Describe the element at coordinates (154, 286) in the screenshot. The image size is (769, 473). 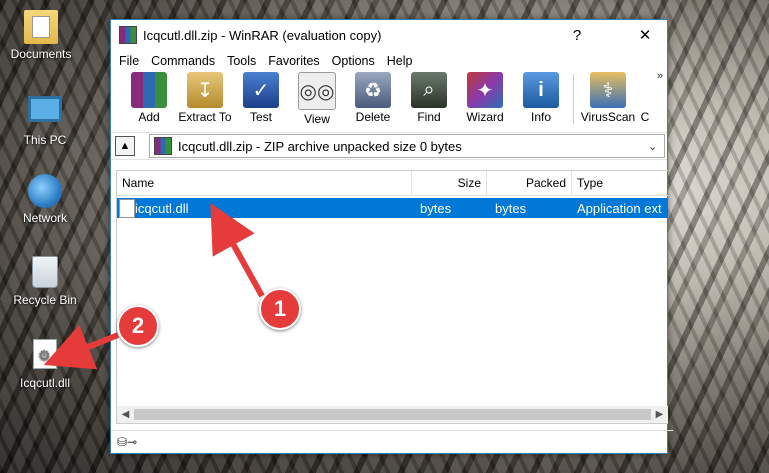
I see `annotation-arrows` at that location.